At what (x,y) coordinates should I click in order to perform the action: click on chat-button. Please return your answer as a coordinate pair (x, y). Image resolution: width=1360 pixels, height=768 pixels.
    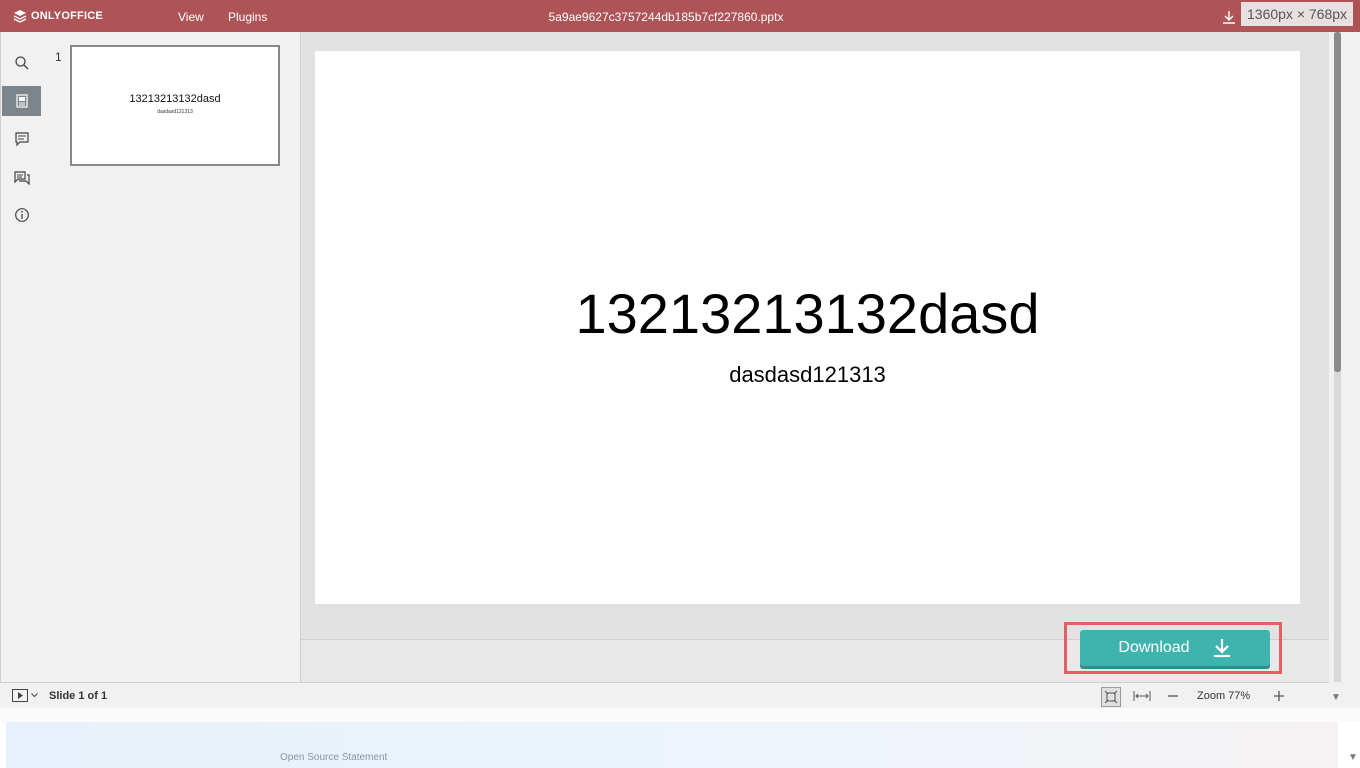
    Looking at the image, I should click on (21, 178).